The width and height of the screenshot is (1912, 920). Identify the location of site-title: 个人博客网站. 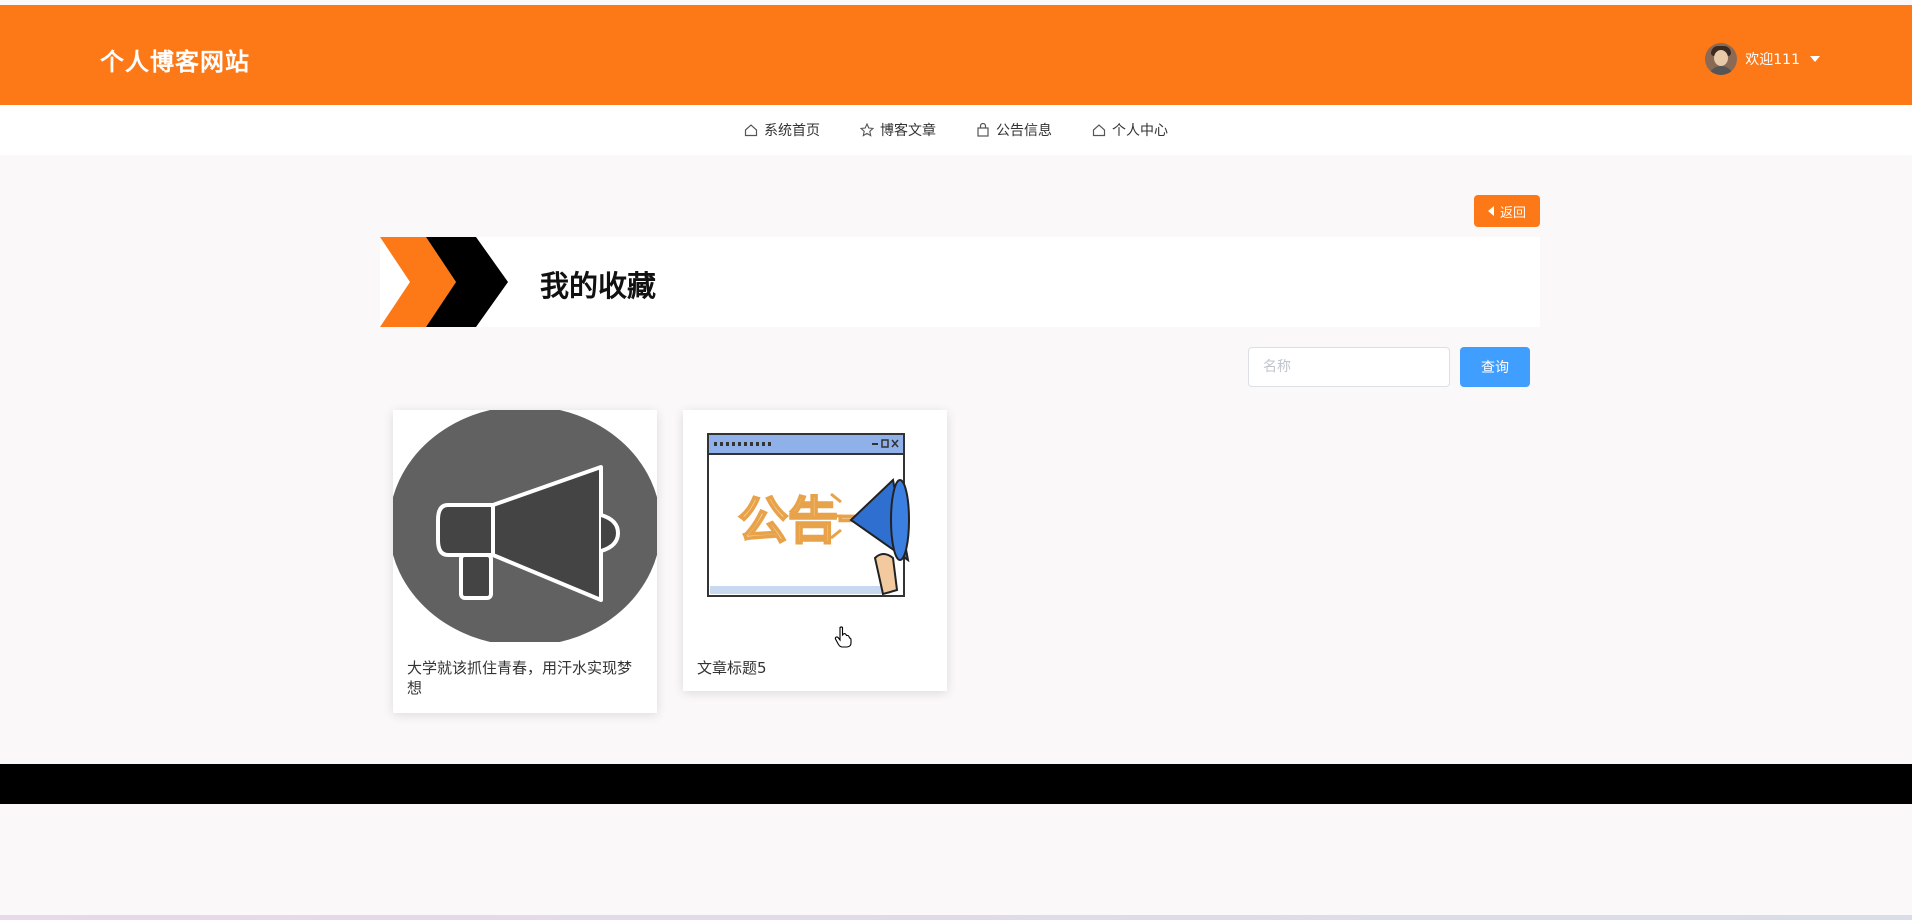
(175, 59).